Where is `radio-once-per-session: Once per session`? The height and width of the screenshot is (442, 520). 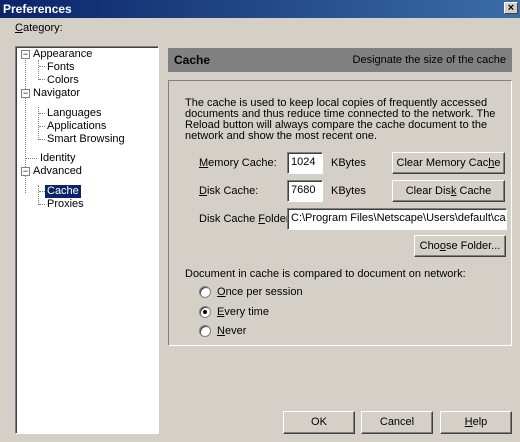
radio-once-per-session: Once per session is located at coordinates (251, 292).